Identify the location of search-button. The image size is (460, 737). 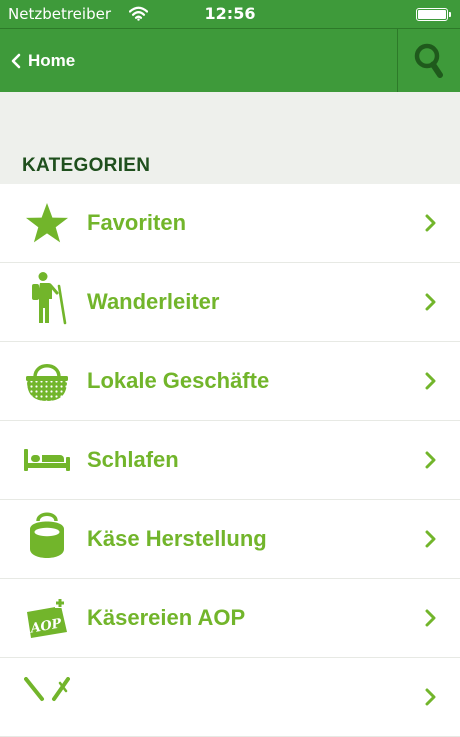
(428, 60).